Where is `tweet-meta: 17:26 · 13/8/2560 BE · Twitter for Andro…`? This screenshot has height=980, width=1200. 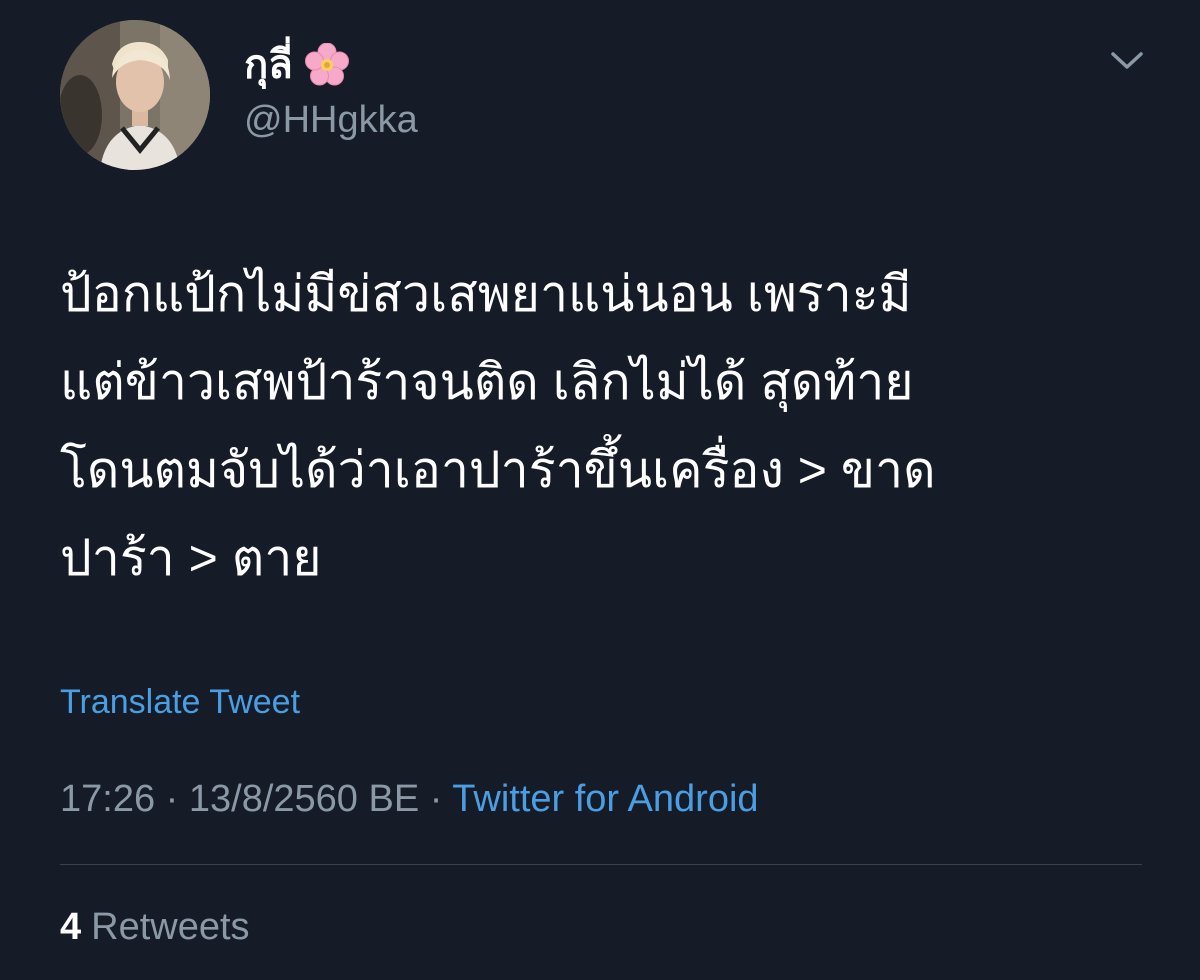 tweet-meta: 17:26 · 13/8/2560 BE · Twitter for Andro… is located at coordinates (409, 799).